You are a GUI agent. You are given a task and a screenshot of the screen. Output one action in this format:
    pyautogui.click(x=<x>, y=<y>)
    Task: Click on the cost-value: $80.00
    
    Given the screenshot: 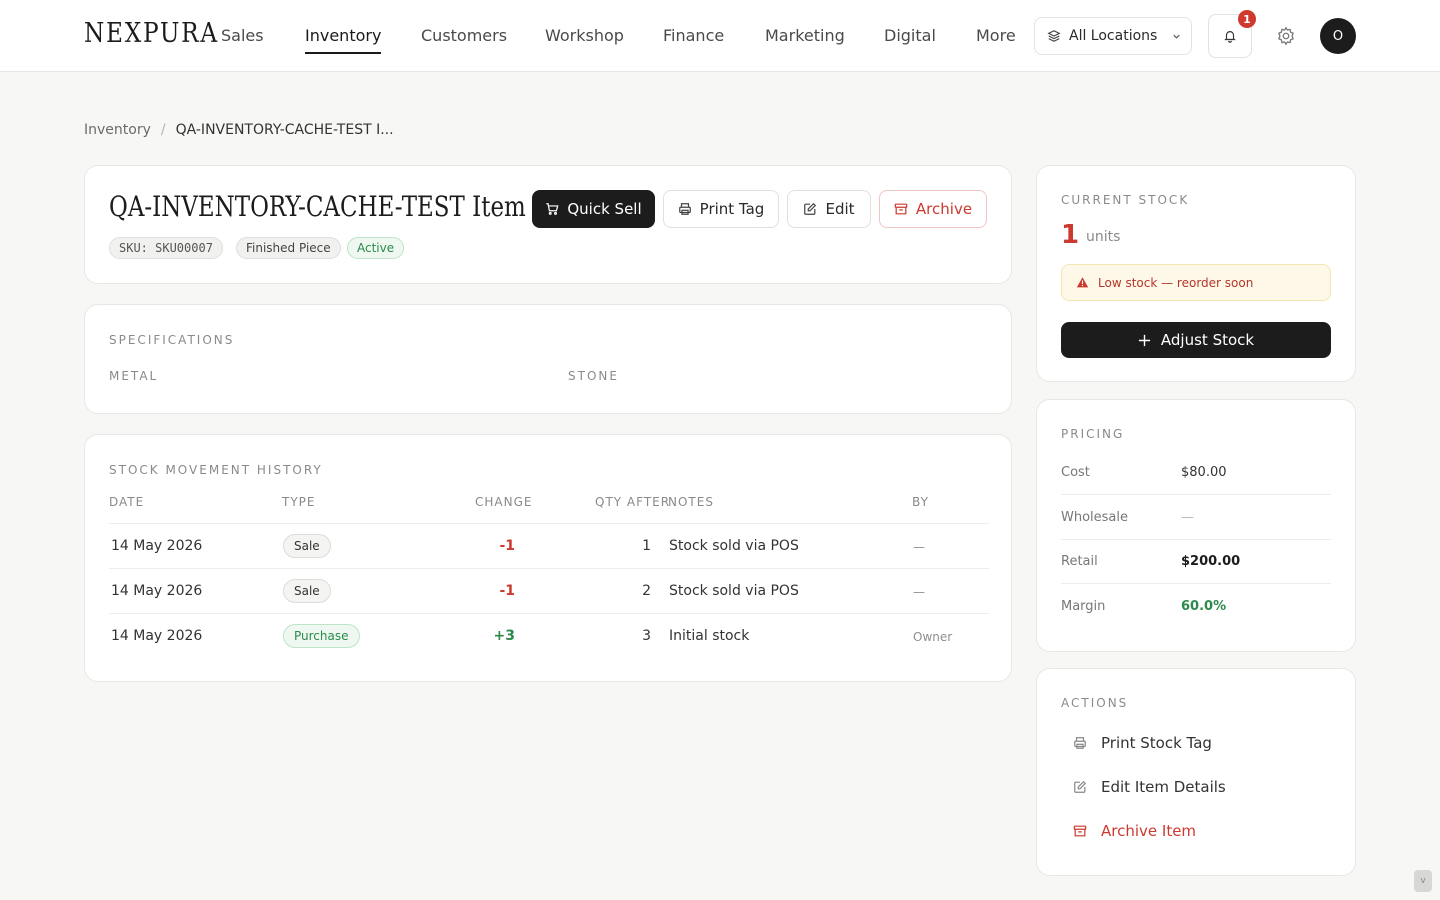 What is the action you would take?
    pyautogui.click(x=1204, y=472)
    